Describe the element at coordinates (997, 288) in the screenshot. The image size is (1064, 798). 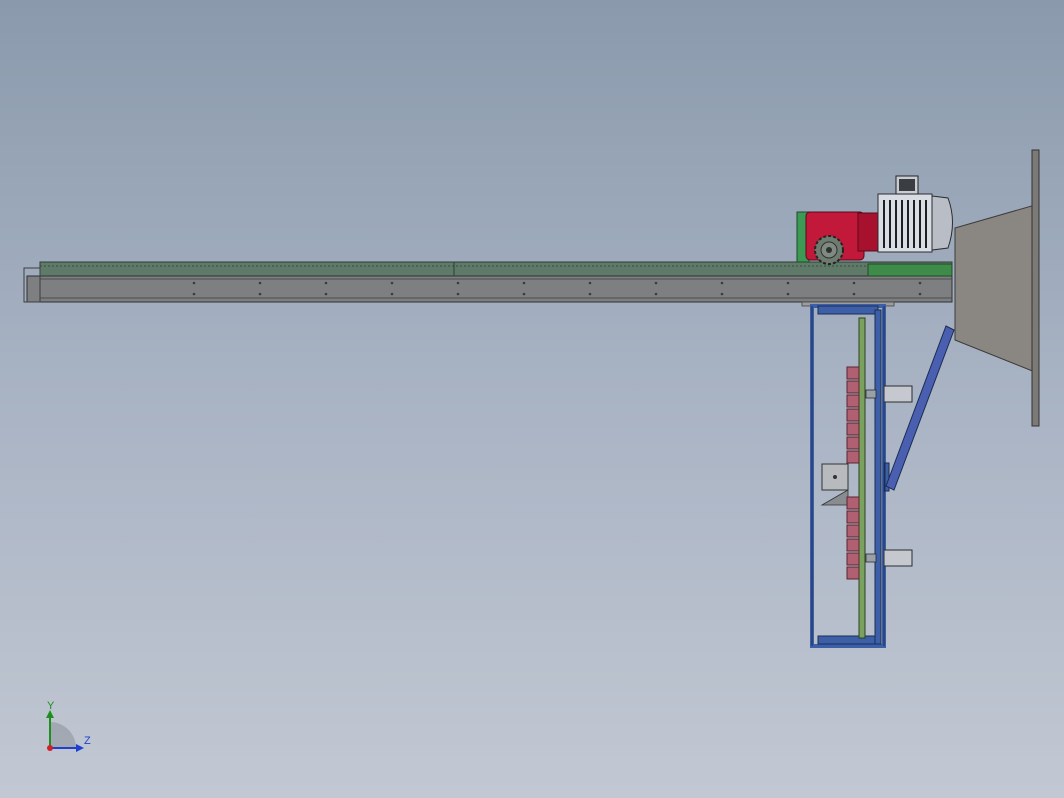
I see `hopper` at that location.